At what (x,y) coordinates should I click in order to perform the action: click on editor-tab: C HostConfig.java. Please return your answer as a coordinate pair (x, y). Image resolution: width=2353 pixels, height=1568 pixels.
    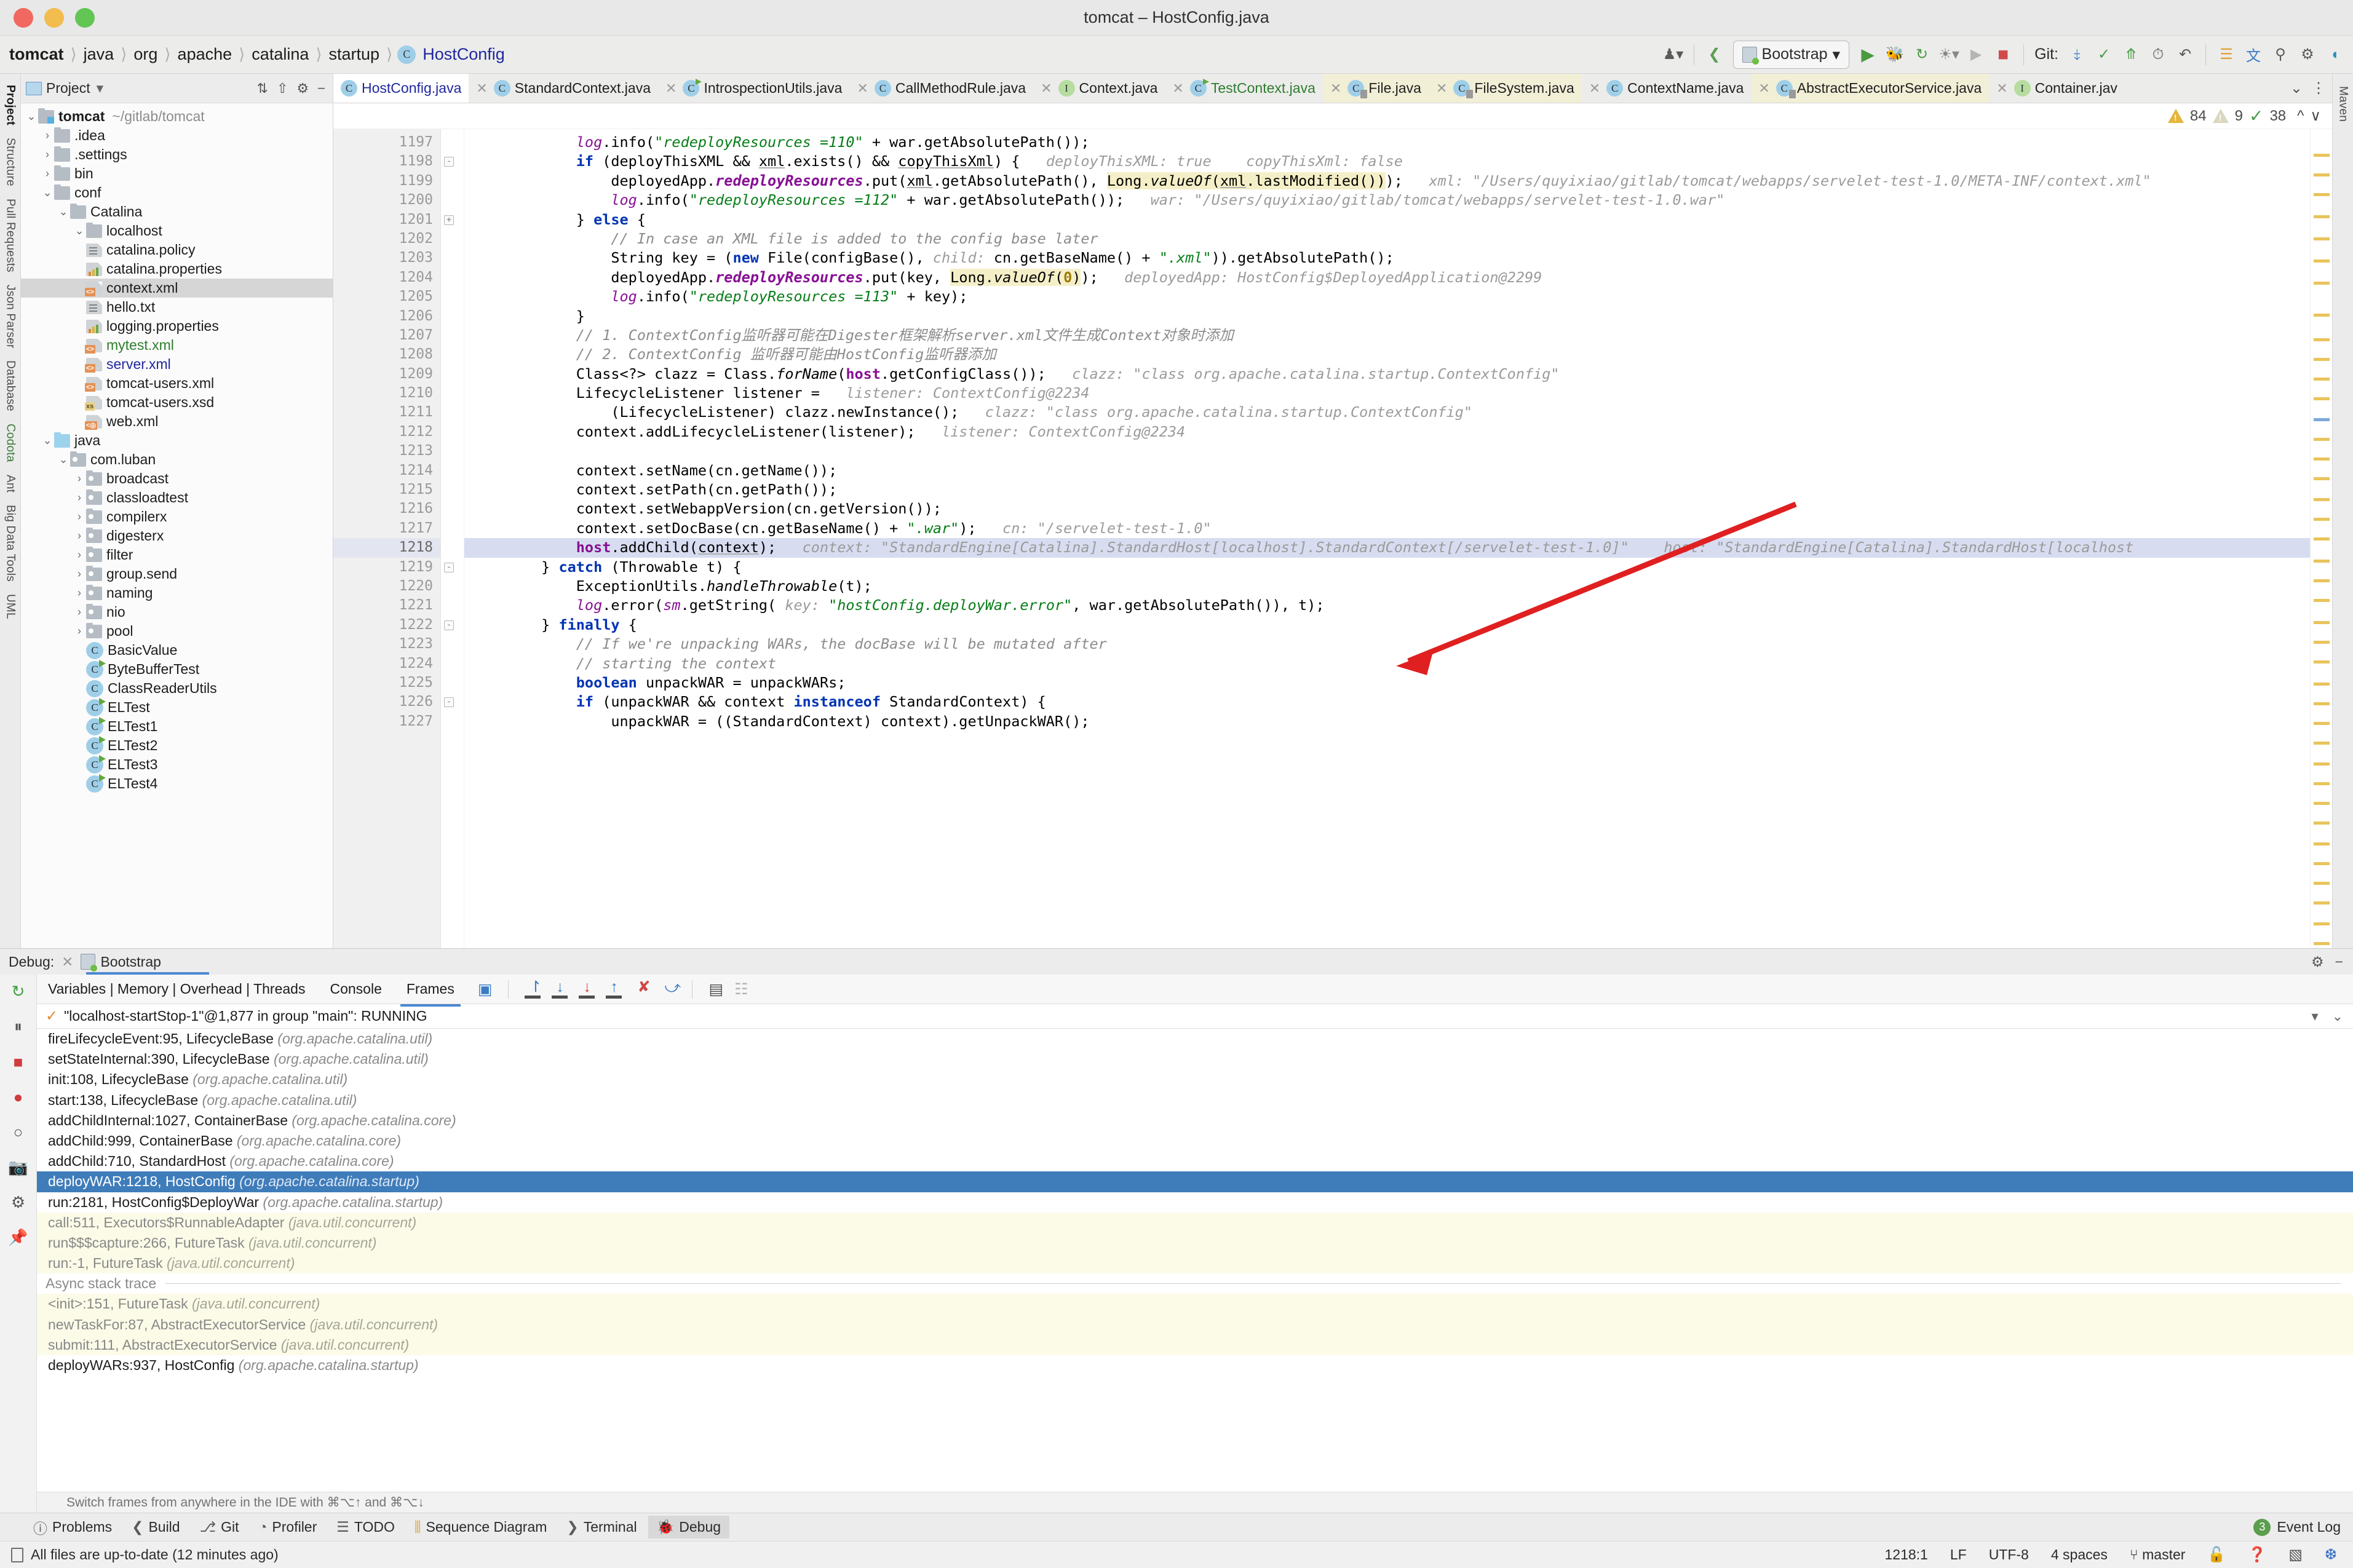
    Looking at the image, I should click on (401, 88).